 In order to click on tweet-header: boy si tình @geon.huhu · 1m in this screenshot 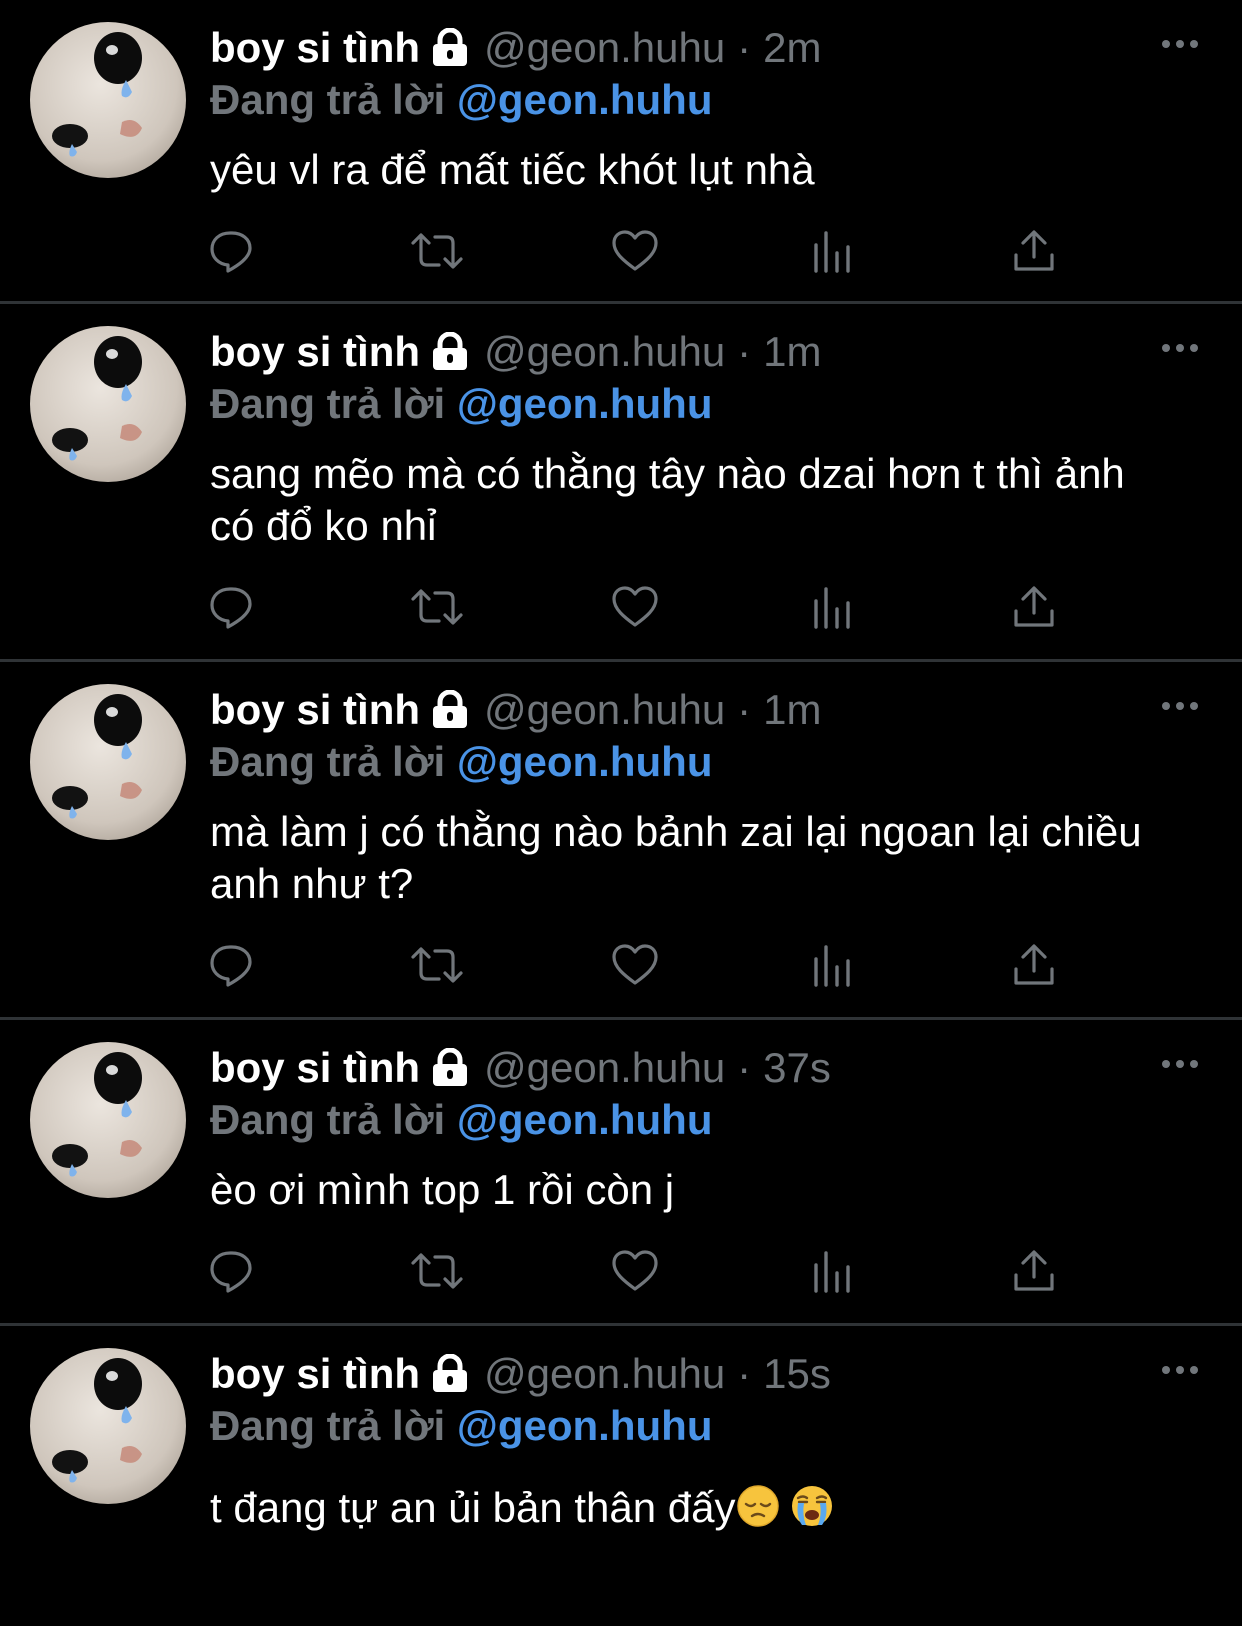, I will do `click(711, 352)`.